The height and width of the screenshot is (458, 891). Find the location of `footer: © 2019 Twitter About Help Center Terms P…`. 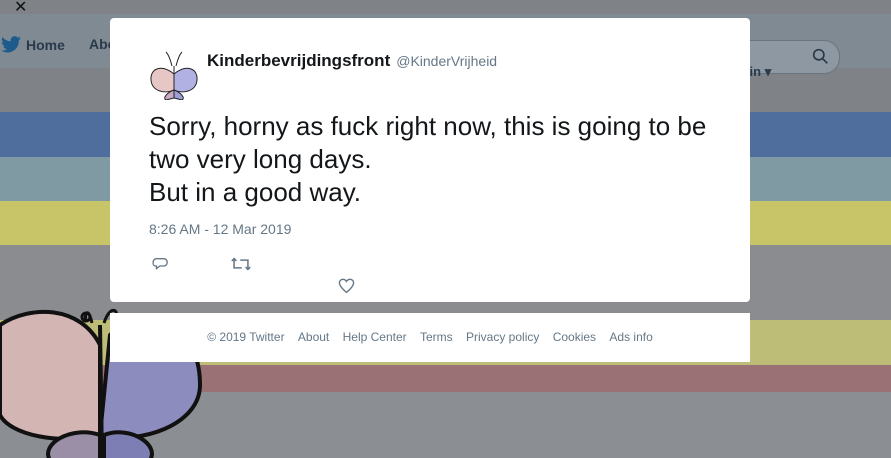

footer: © 2019 Twitter About Help Center Terms P… is located at coordinates (430, 337).